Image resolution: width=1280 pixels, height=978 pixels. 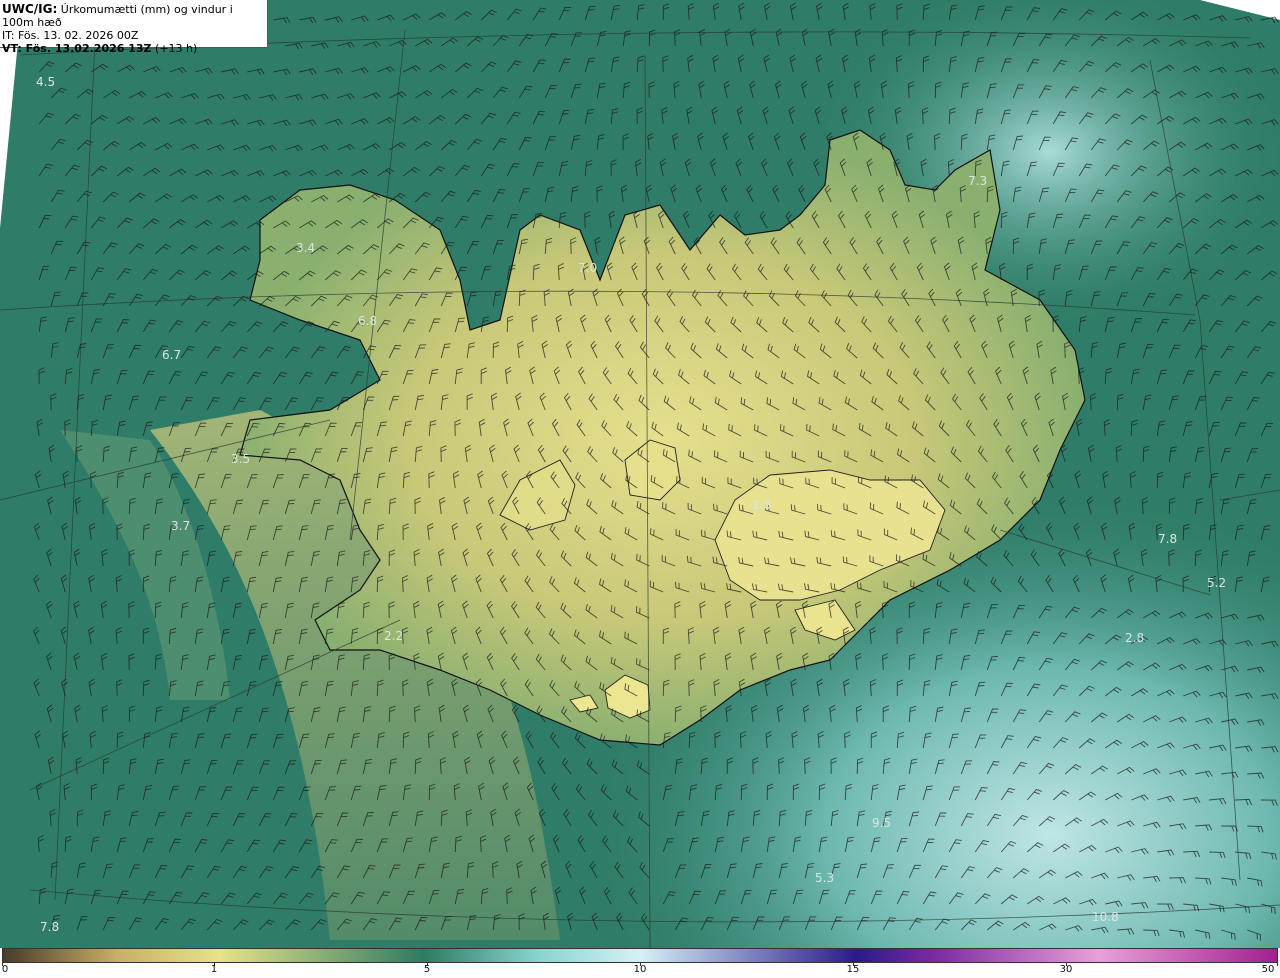 I want to click on colorbar: 0 1 5 10 15 30 50, so click(x=640, y=963).